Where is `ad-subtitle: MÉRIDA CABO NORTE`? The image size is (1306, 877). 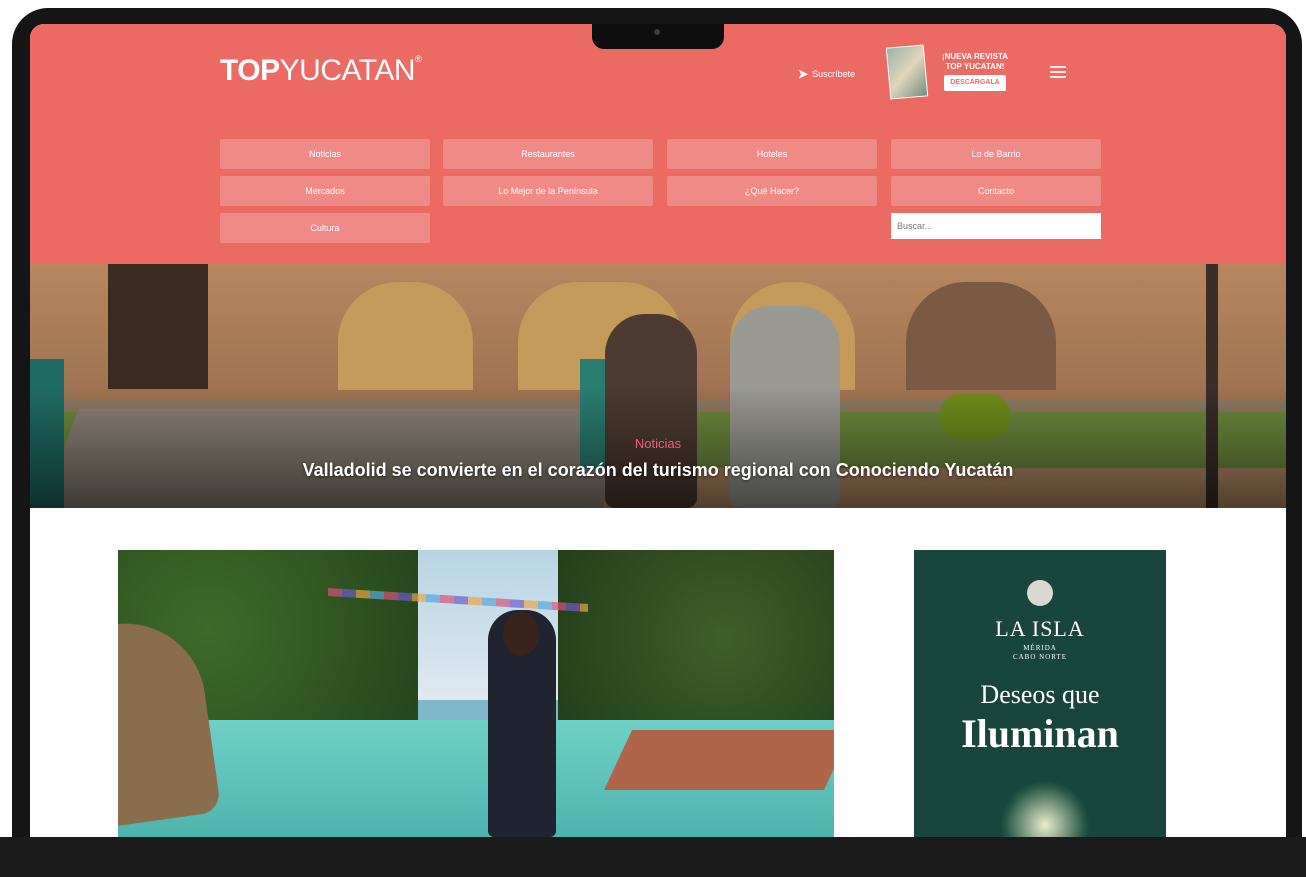
ad-subtitle: MÉRIDA CABO NORTE is located at coordinates (1040, 653).